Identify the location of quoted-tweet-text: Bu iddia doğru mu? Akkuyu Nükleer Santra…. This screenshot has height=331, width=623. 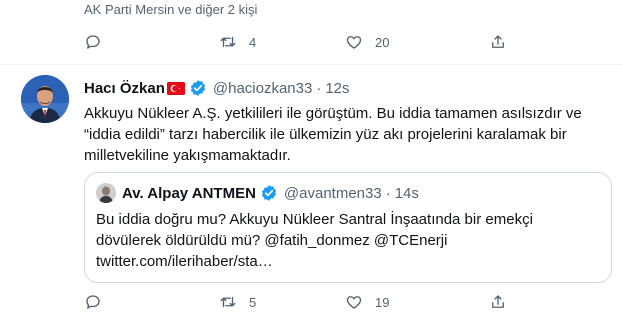
(314, 240).